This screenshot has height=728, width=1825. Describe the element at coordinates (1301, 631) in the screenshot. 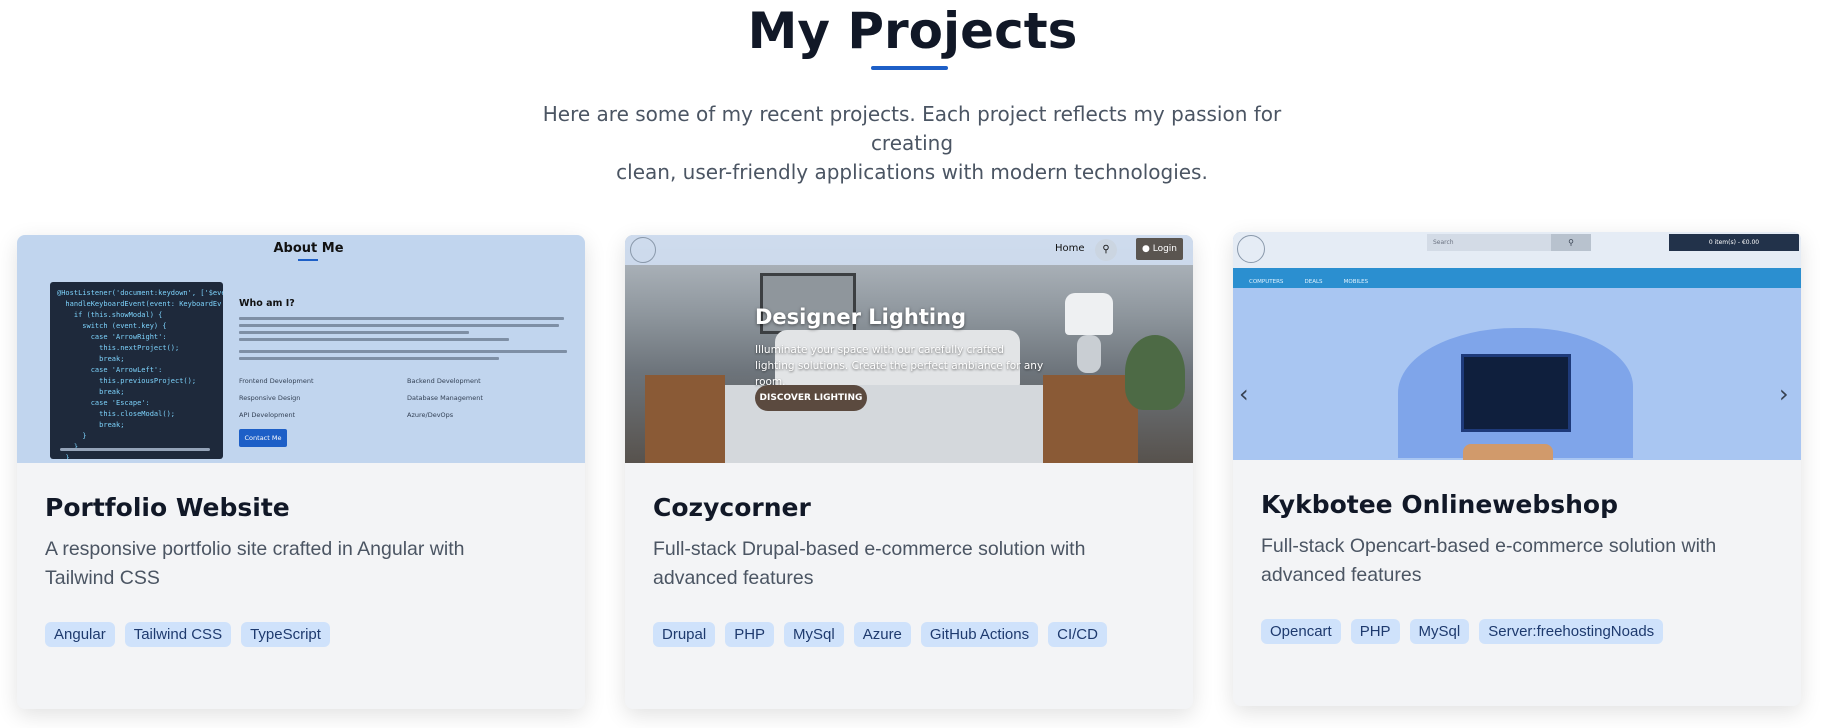

I see `tech-tag: Opencart` at that location.